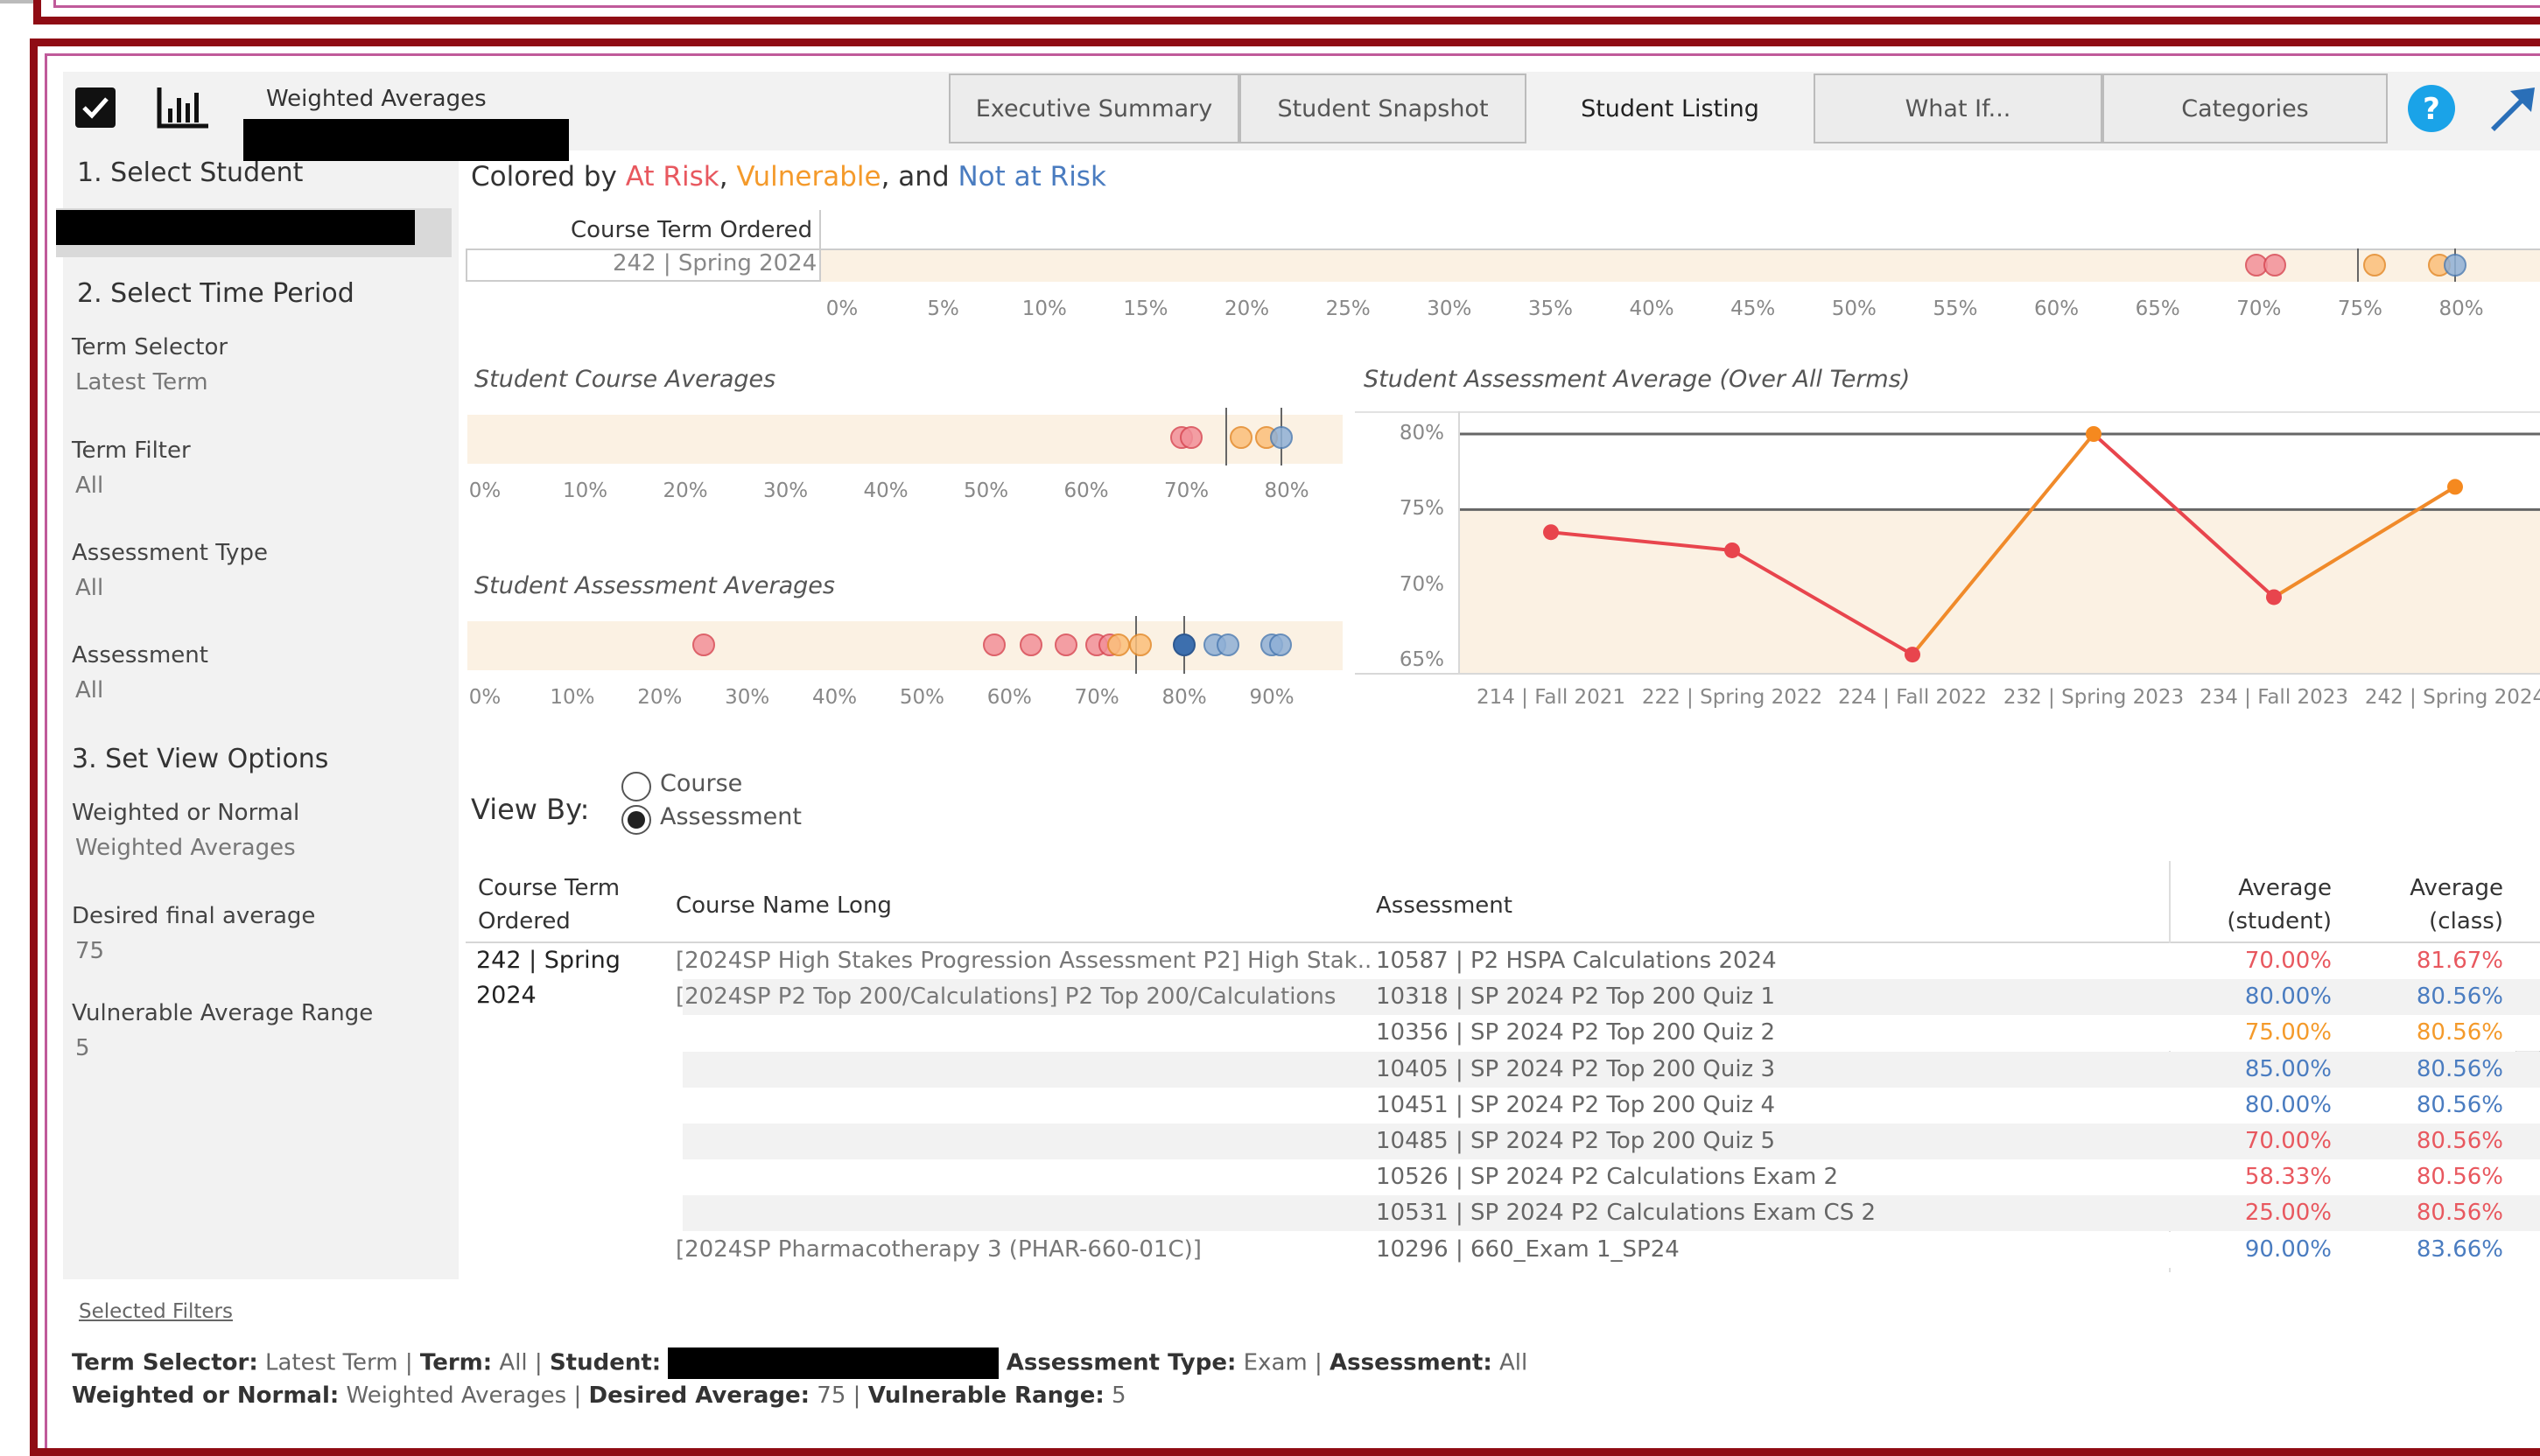 Image resolution: width=2540 pixels, height=1456 pixels. What do you see at coordinates (784, 905) in the screenshot?
I see `col-header-course: Course Name Long` at bounding box center [784, 905].